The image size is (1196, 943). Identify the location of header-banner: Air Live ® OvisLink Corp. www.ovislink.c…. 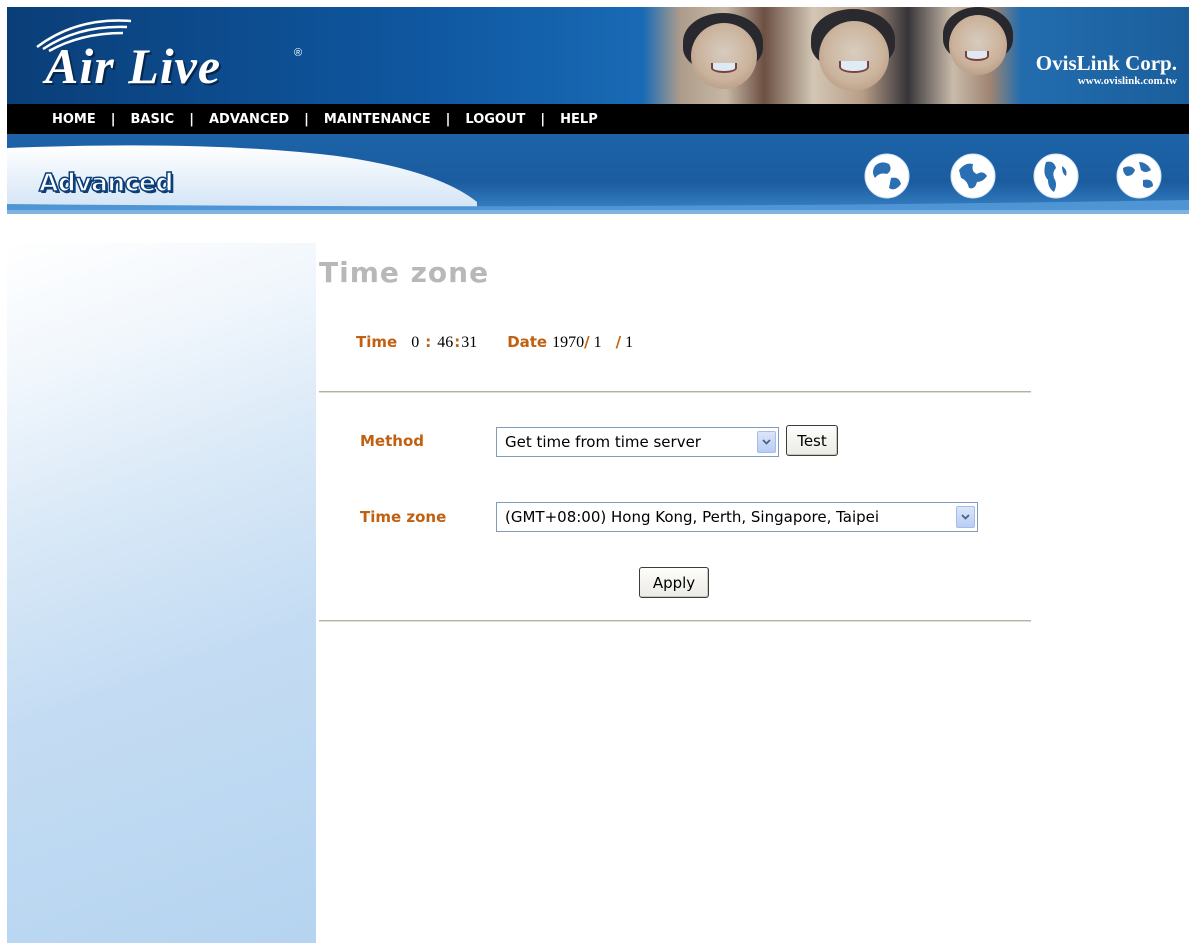
(598, 55).